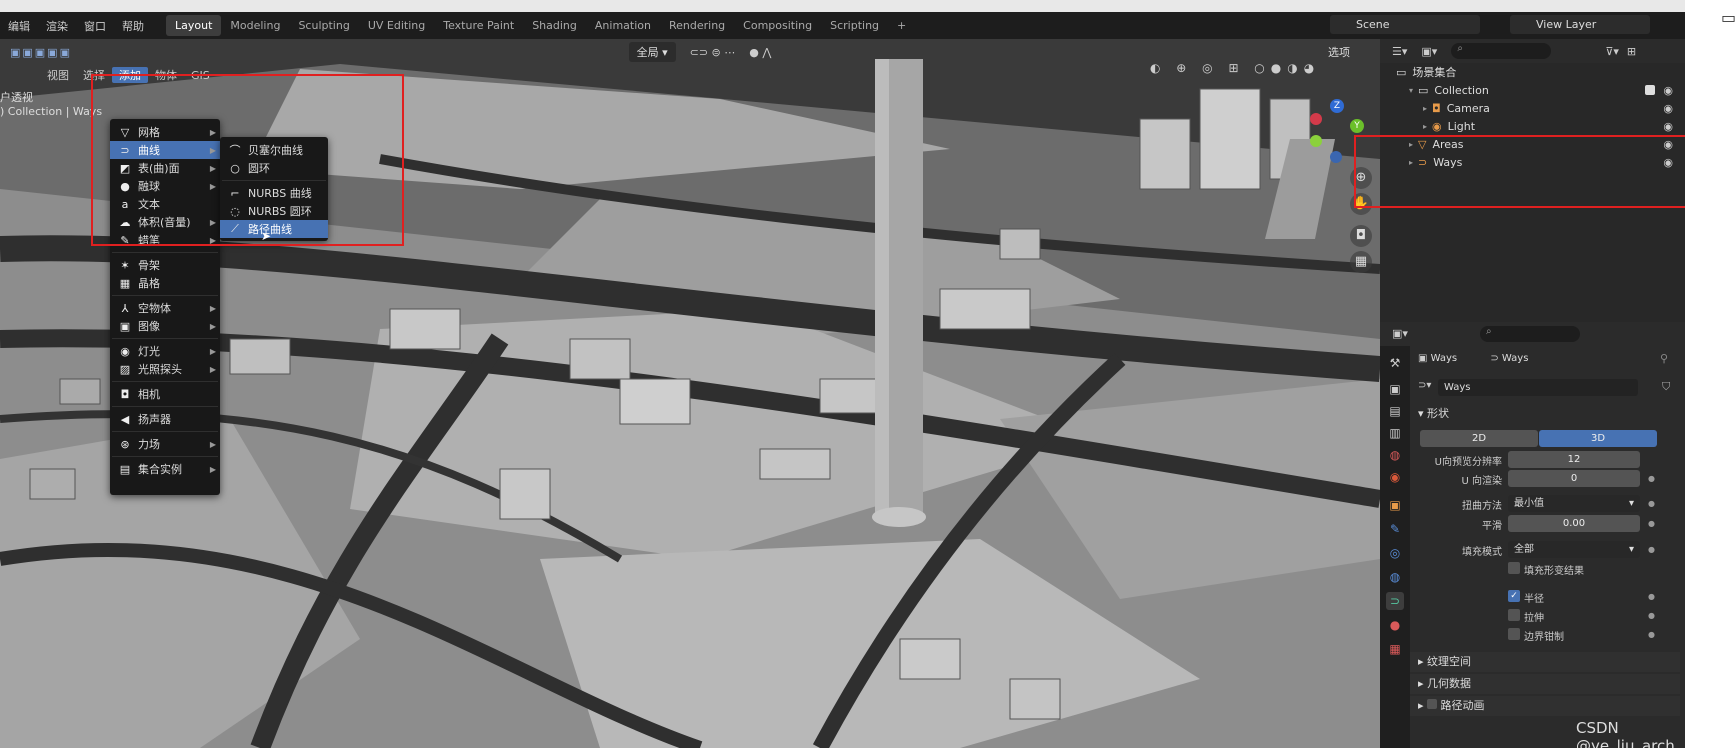 The width and height of the screenshot is (1736, 748). Describe the element at coordinates (165, 351) in the screenshot. I see `add-menu-item: ◉ 灯光 ▶` at that location.